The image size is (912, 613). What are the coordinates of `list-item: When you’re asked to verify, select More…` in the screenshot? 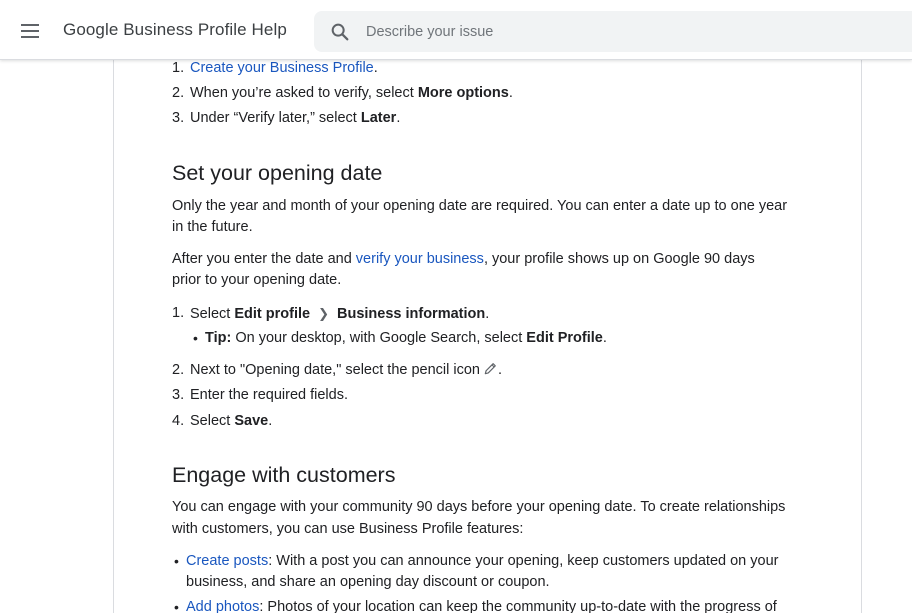 It's located at (351, 93).